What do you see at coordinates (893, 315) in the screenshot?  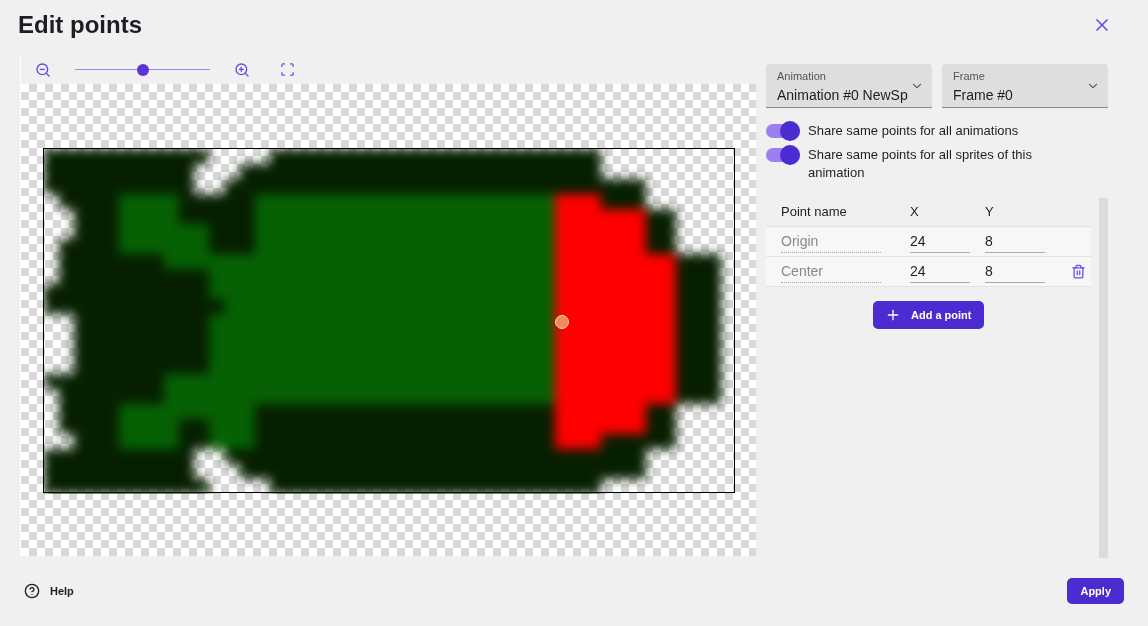 I see `plus-icon` at bounding box center [893, 315].